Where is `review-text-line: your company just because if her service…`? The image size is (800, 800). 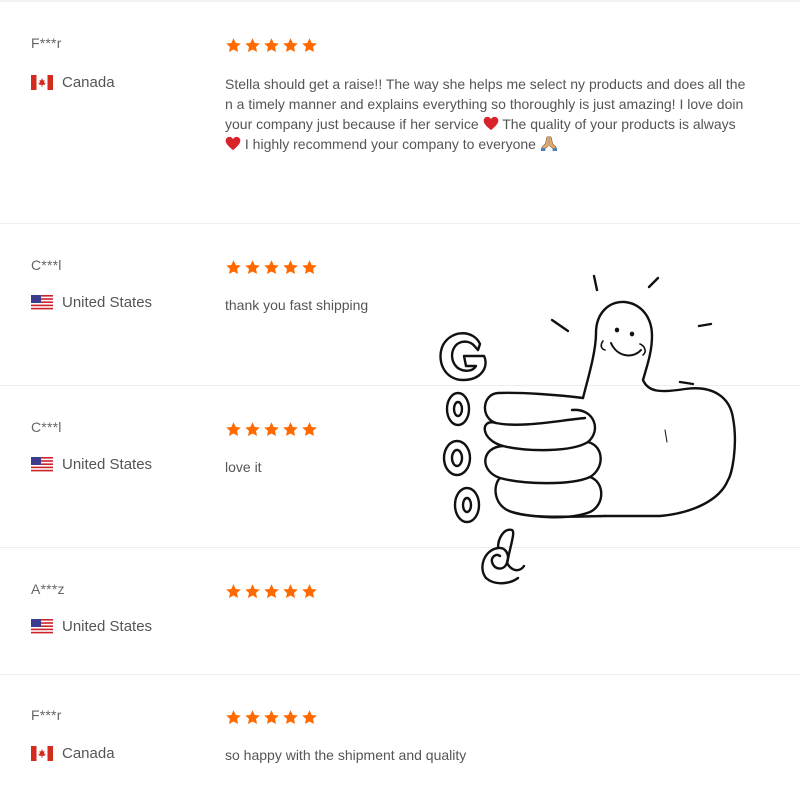 review-text-line: your company just because if her service… is located at coordinates (480, 124).